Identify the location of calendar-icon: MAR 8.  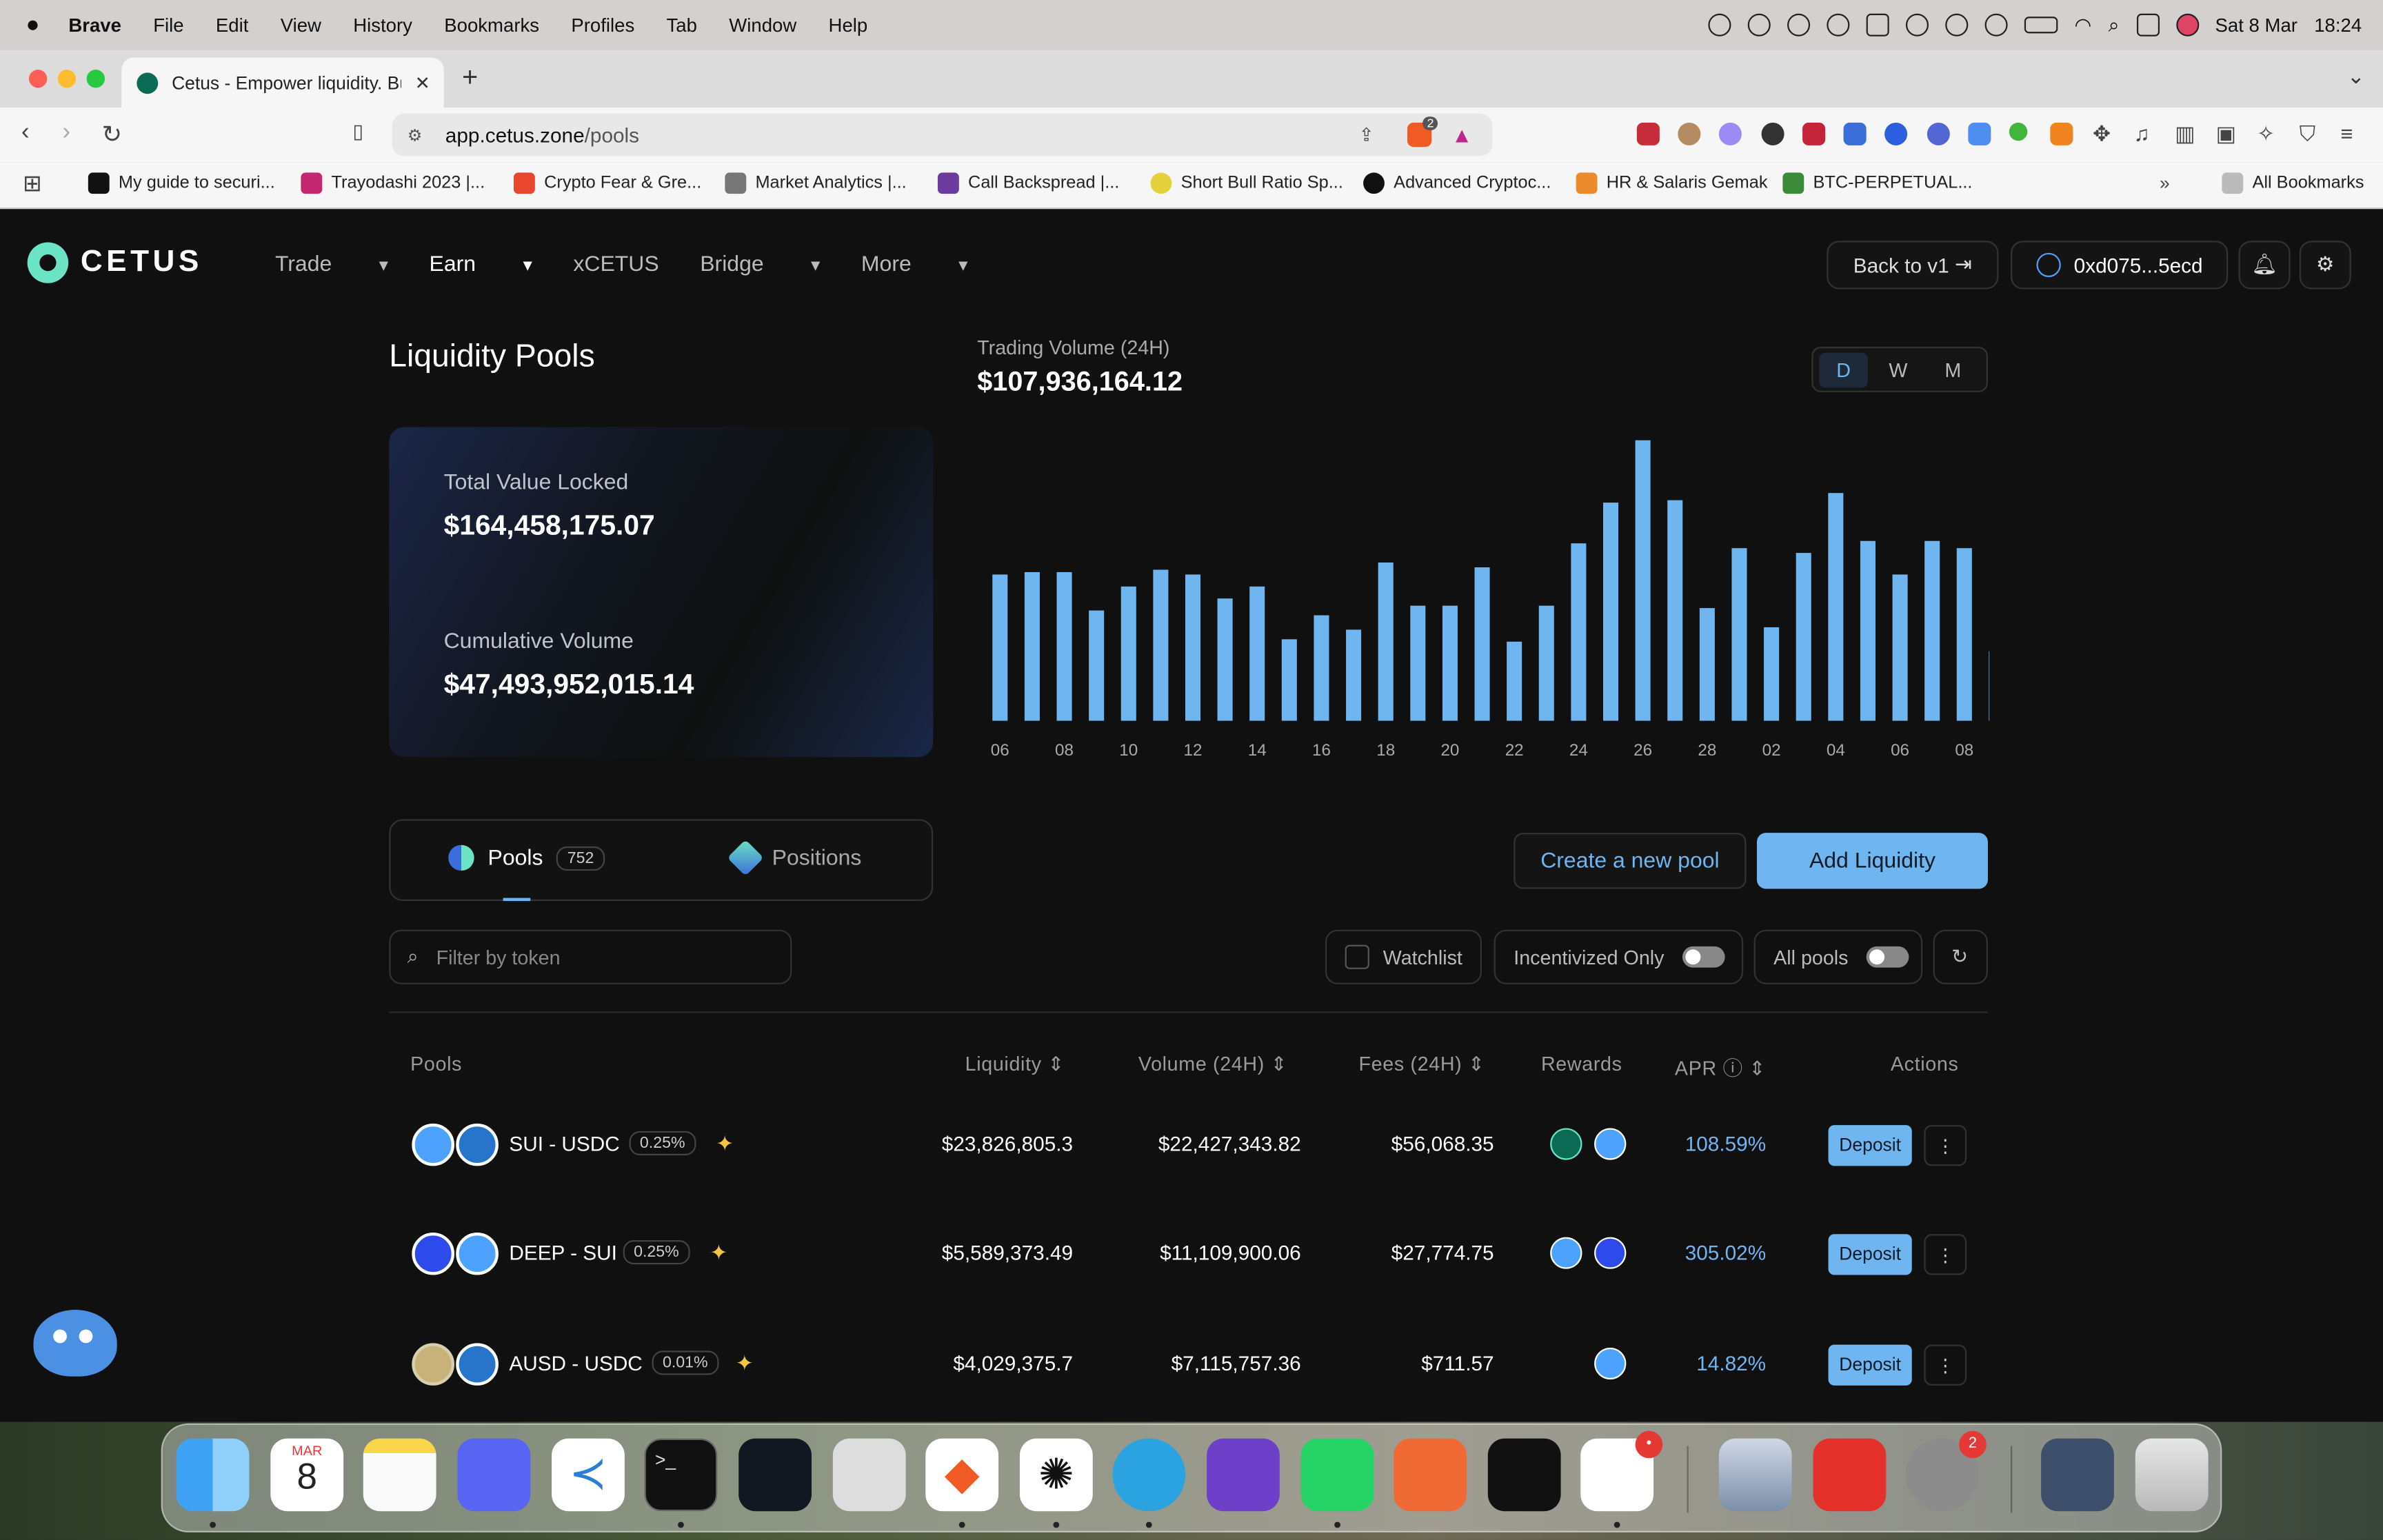
(307, 1475).